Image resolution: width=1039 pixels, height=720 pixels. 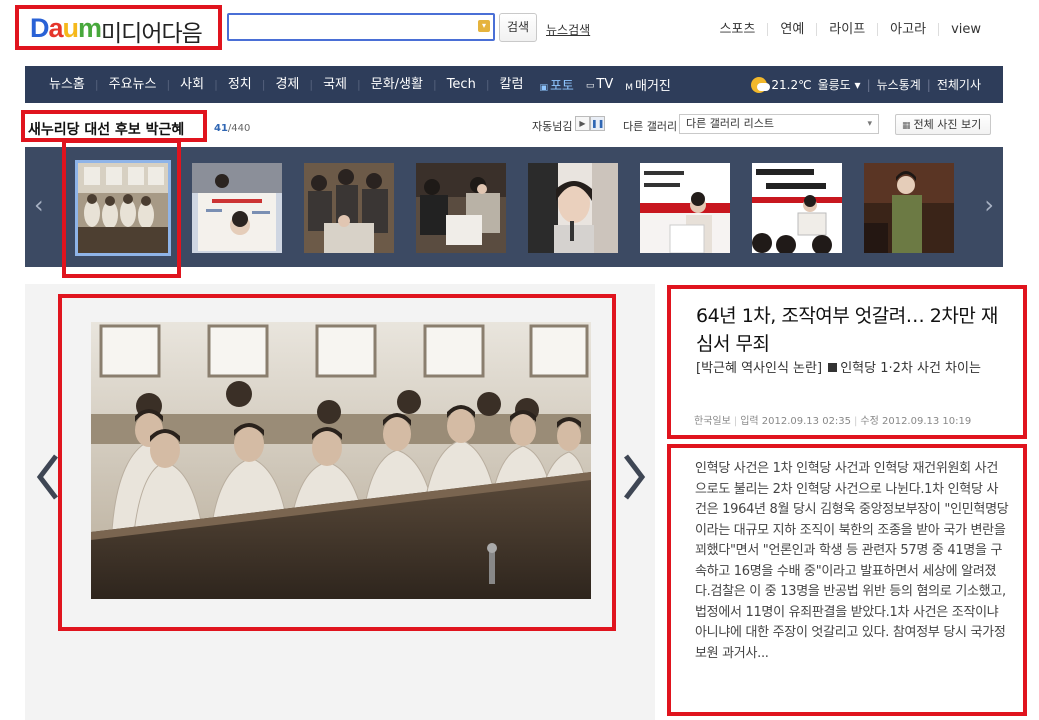 I want to click on media-icon: M, so click(x=629, y=88).